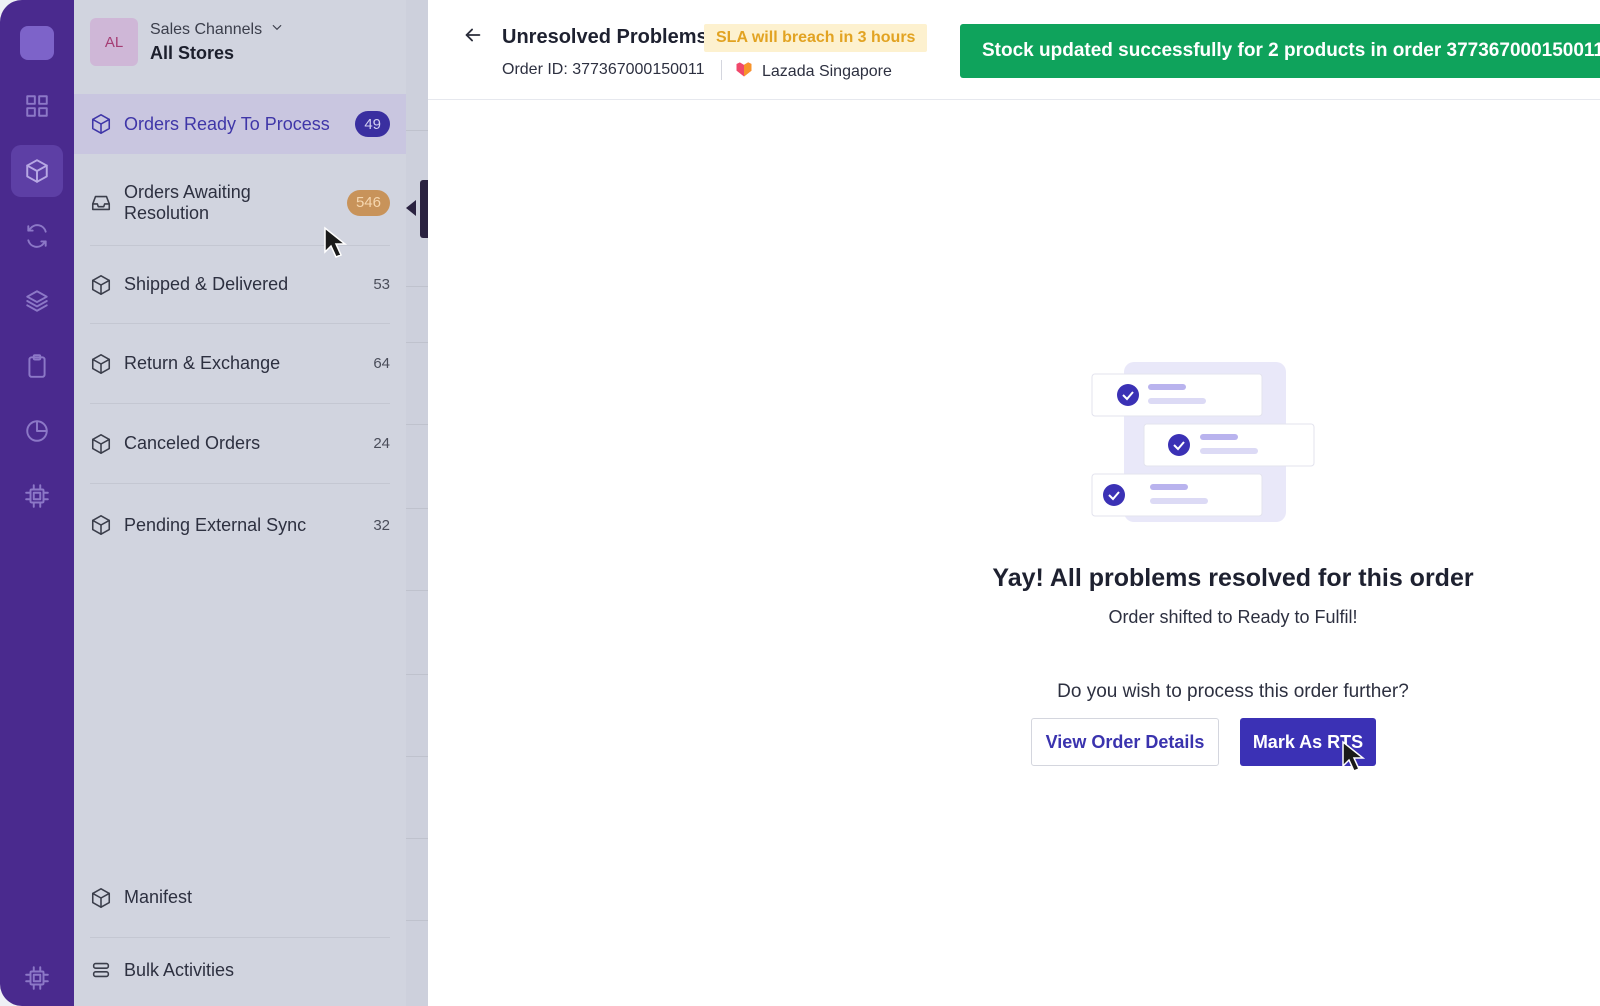  I want to click on stack-icon, so click(101, 970).